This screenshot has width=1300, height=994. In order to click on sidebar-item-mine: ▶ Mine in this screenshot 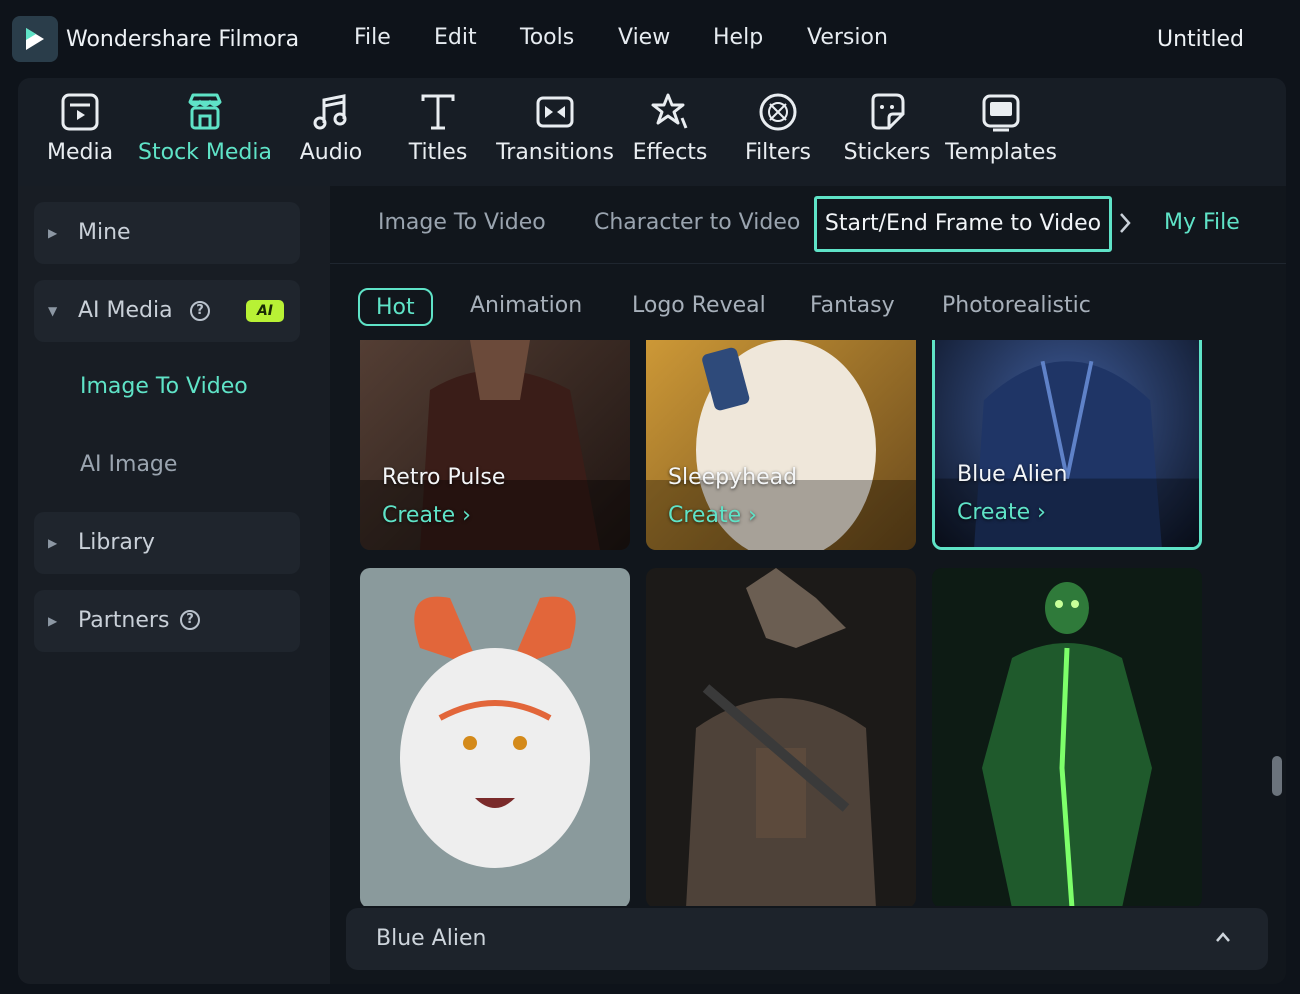, I will do `click(167, 233)`.